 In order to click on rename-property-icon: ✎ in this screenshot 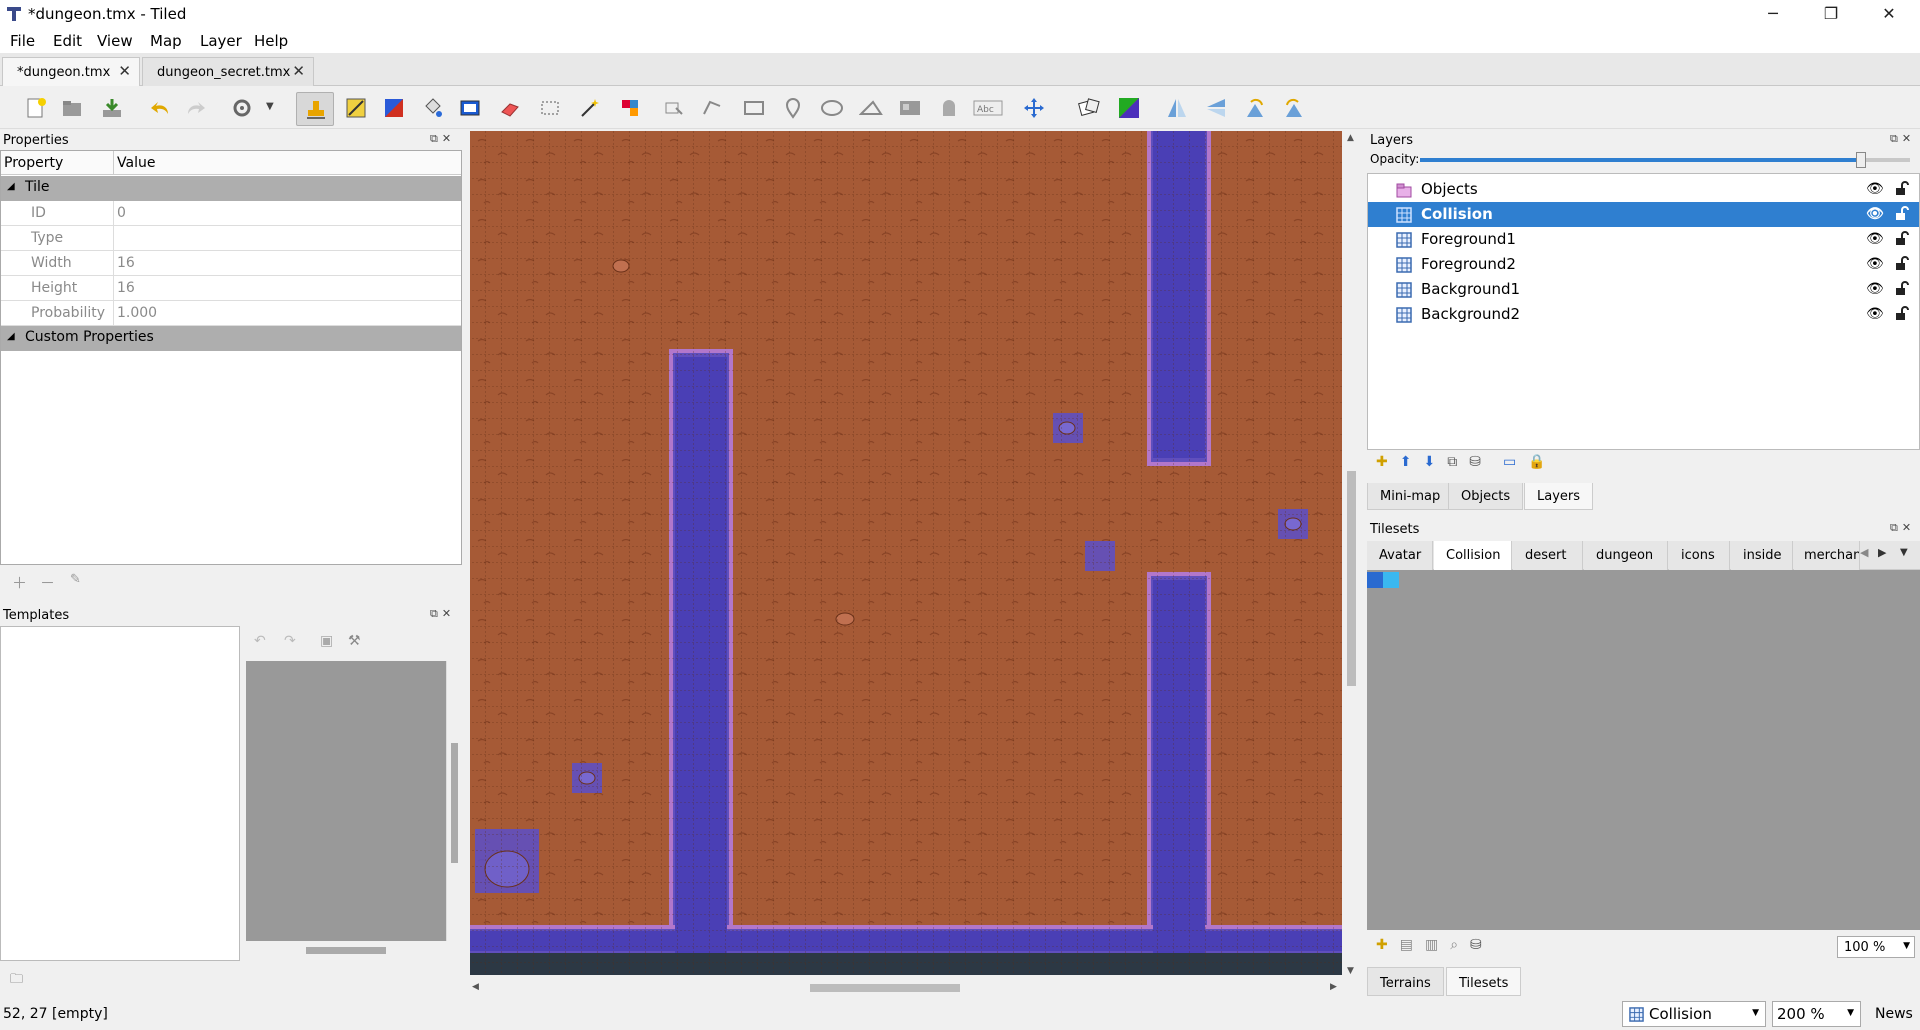, I will do `click(75, 579)`.